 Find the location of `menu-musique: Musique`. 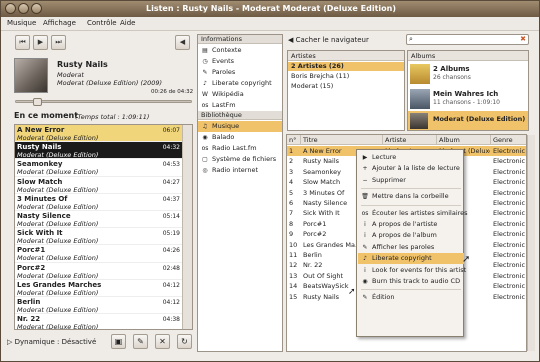

menu-musique: Musique is located at coordinates (21, 23).